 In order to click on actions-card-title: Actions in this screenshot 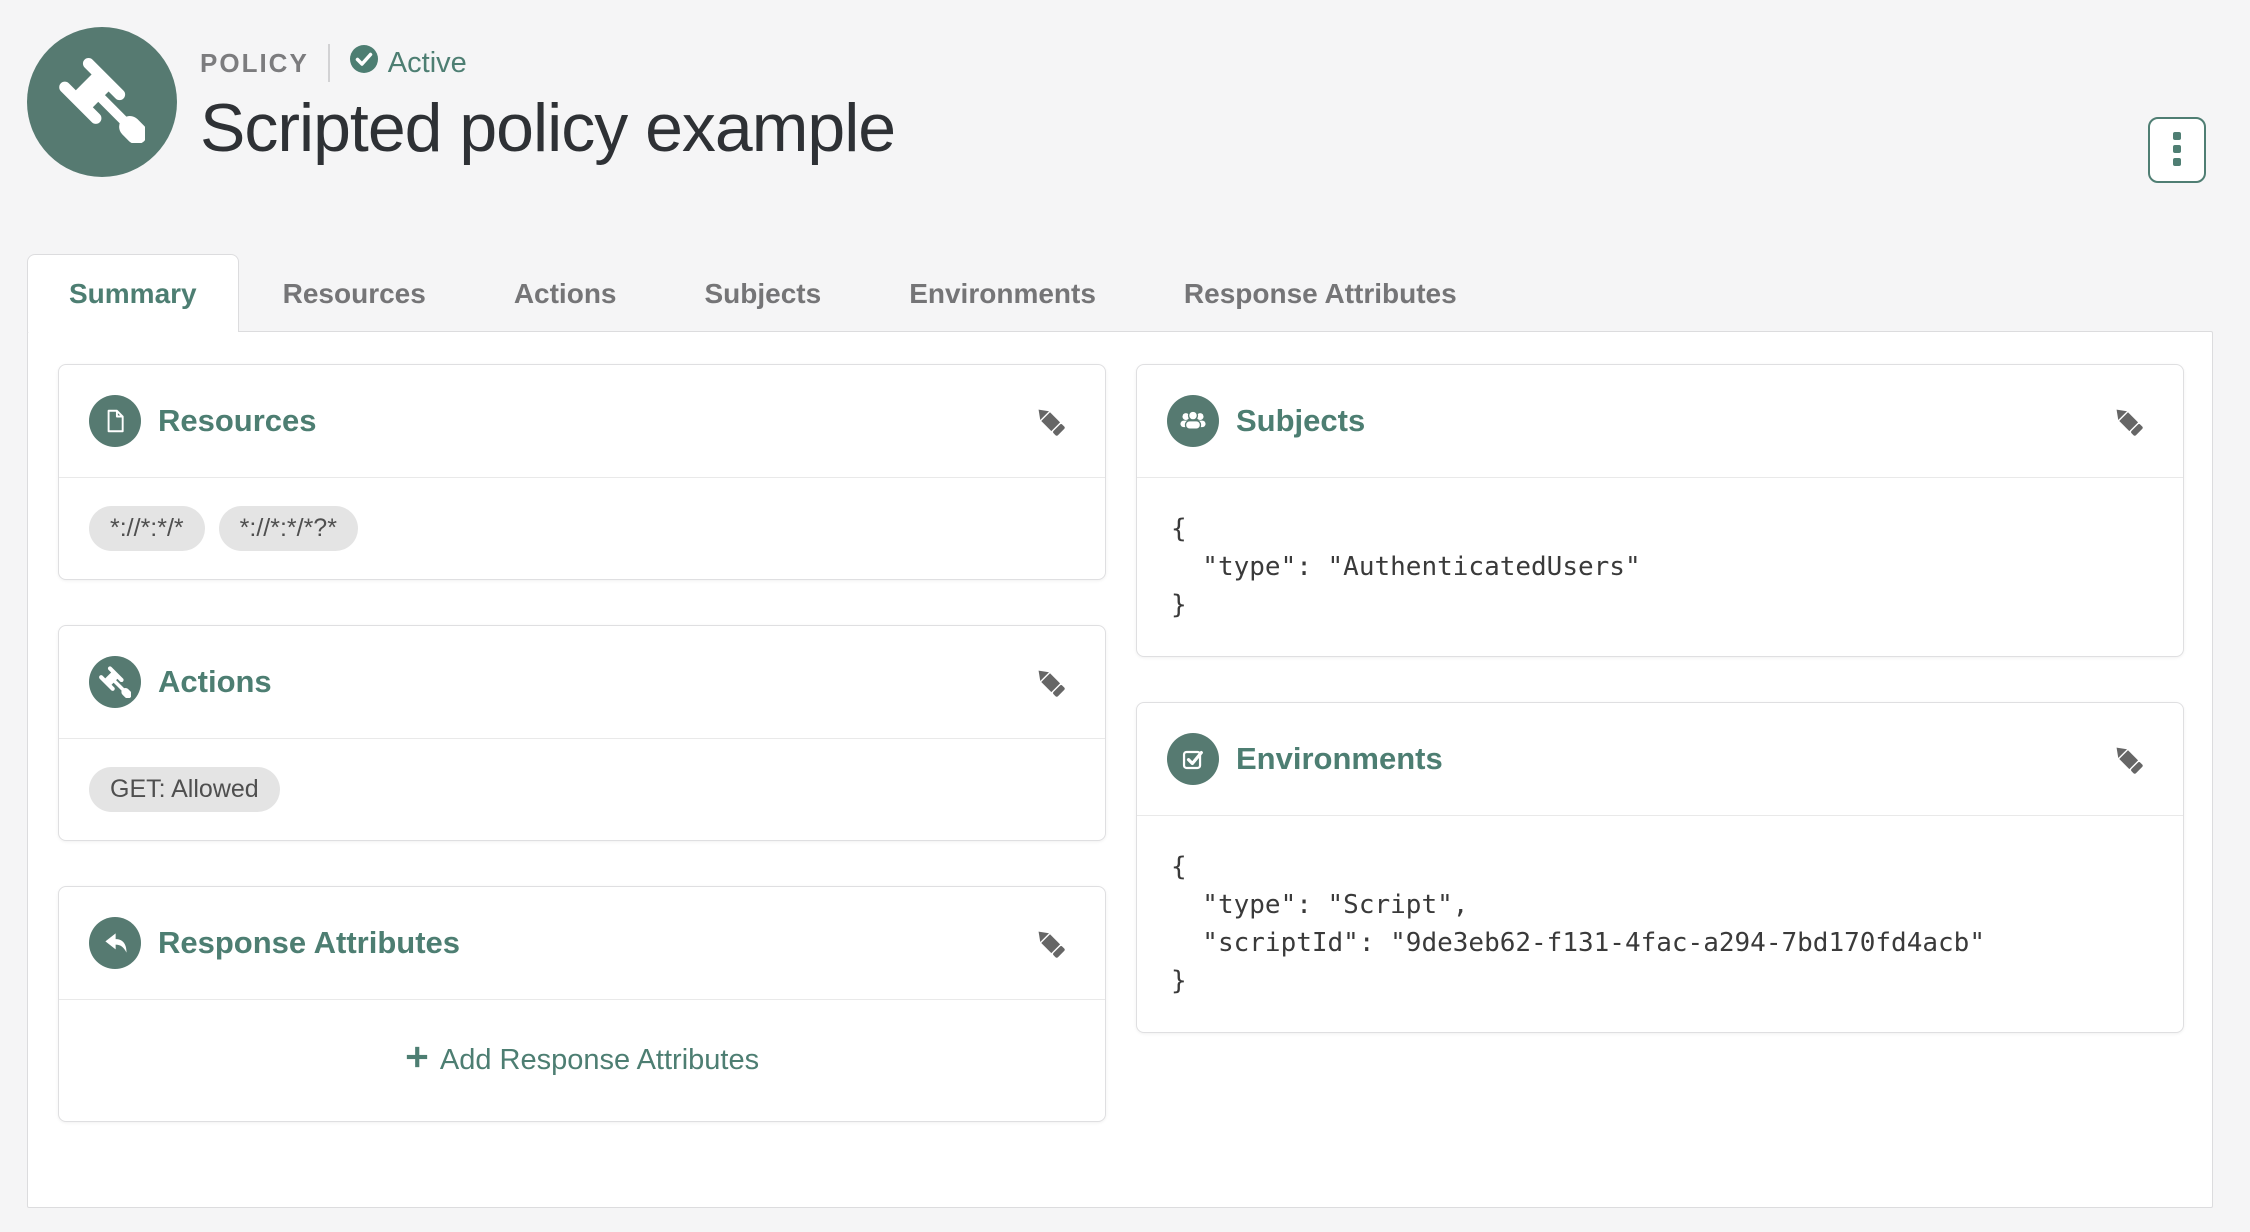, I will do `click(215, 681)`.